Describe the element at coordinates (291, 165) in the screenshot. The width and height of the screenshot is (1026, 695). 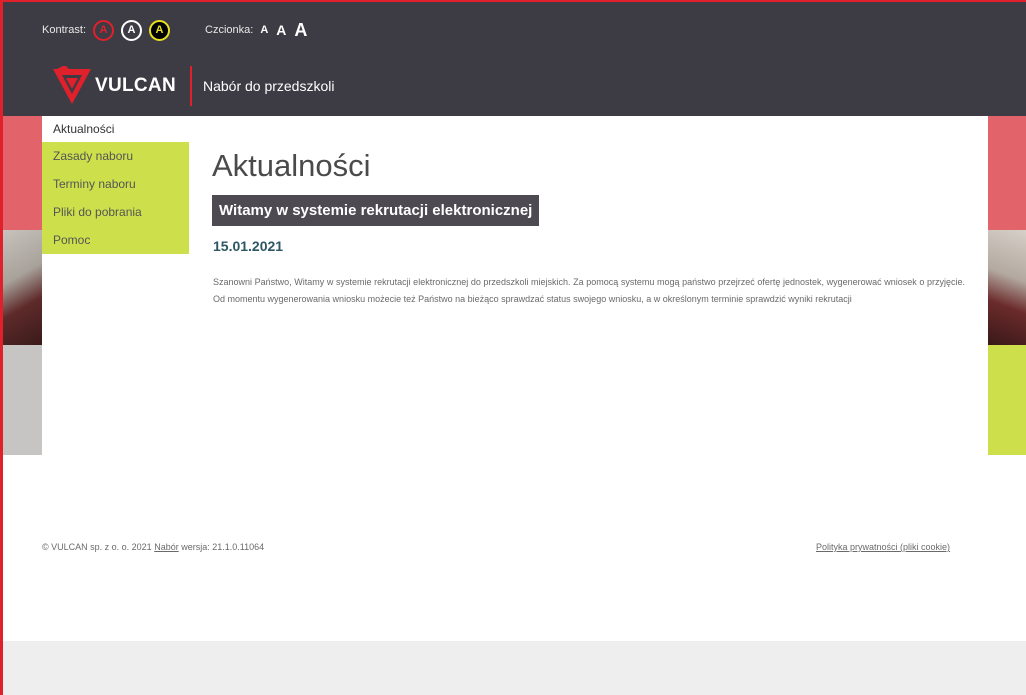
I see `page-title: Aktualności` at that location.